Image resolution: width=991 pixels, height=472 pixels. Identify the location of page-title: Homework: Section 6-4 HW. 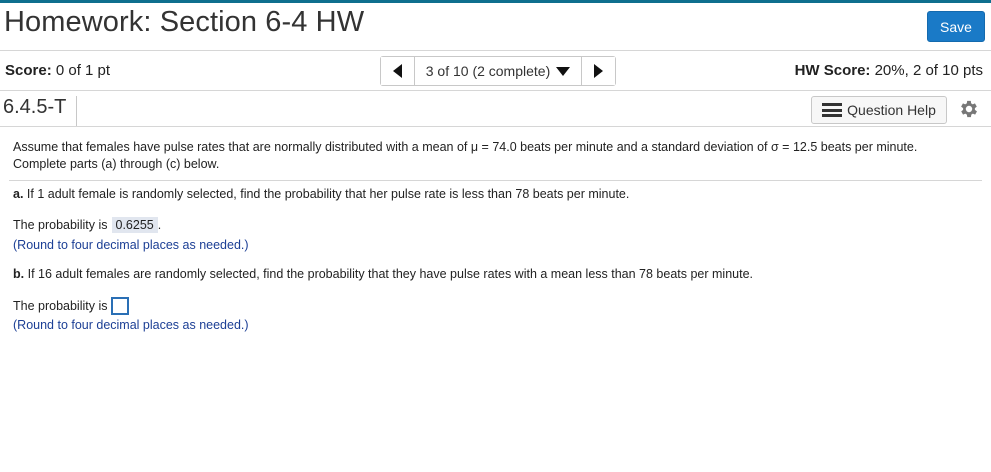
(184, 22).